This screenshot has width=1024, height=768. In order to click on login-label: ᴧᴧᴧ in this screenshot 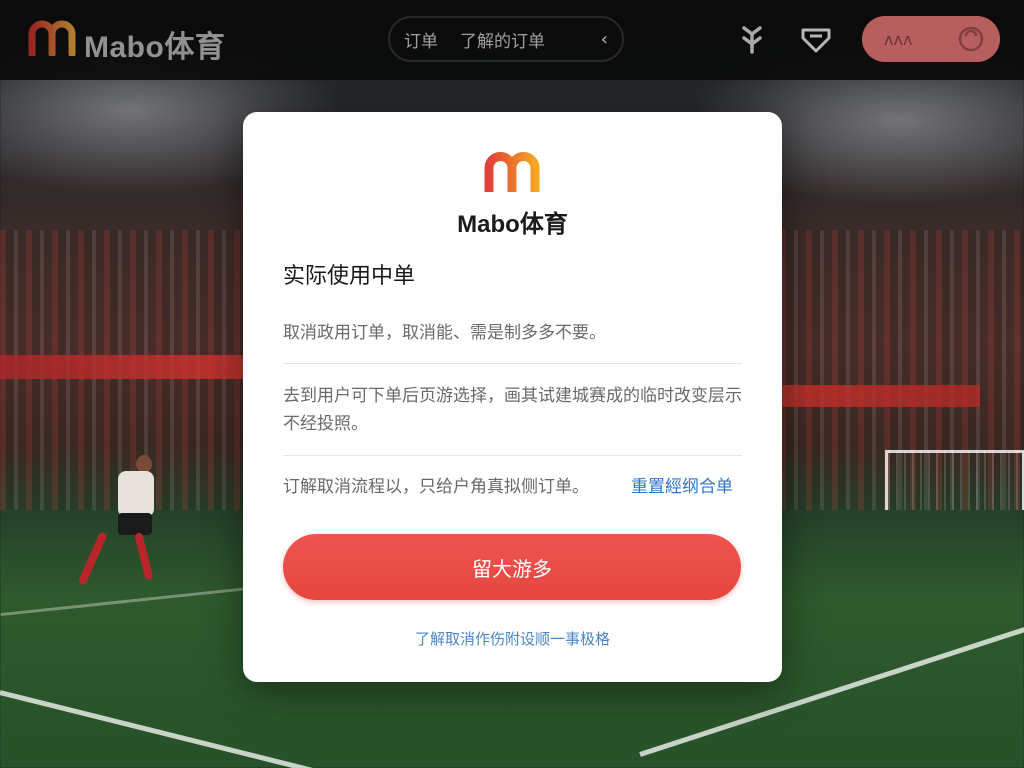, I will do `click(898, 39)`.